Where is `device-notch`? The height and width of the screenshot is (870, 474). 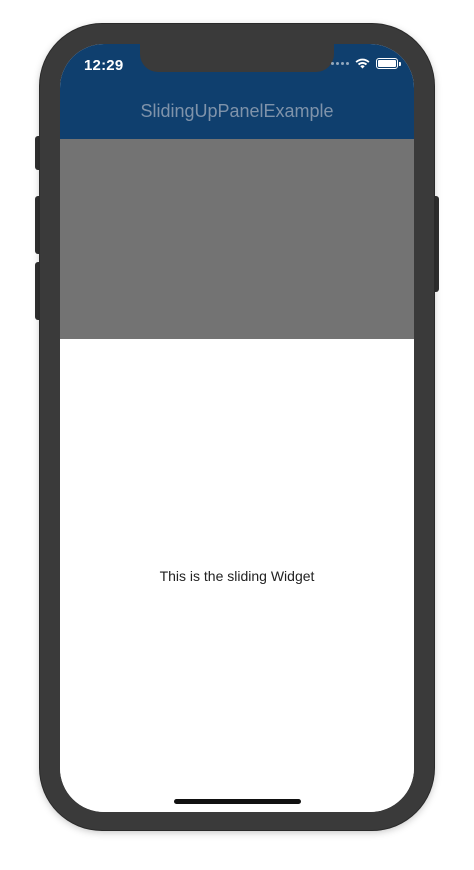 device-notch is located at coordinates (237, 58).